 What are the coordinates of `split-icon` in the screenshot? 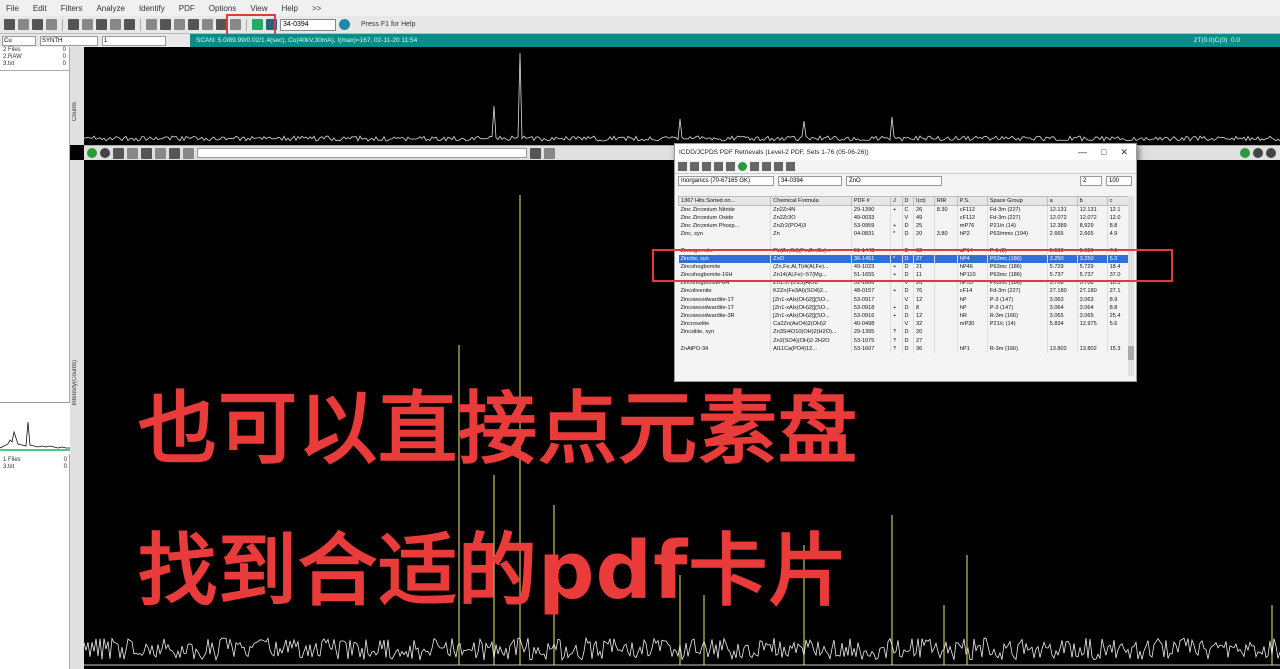 It's located at (165, 24).